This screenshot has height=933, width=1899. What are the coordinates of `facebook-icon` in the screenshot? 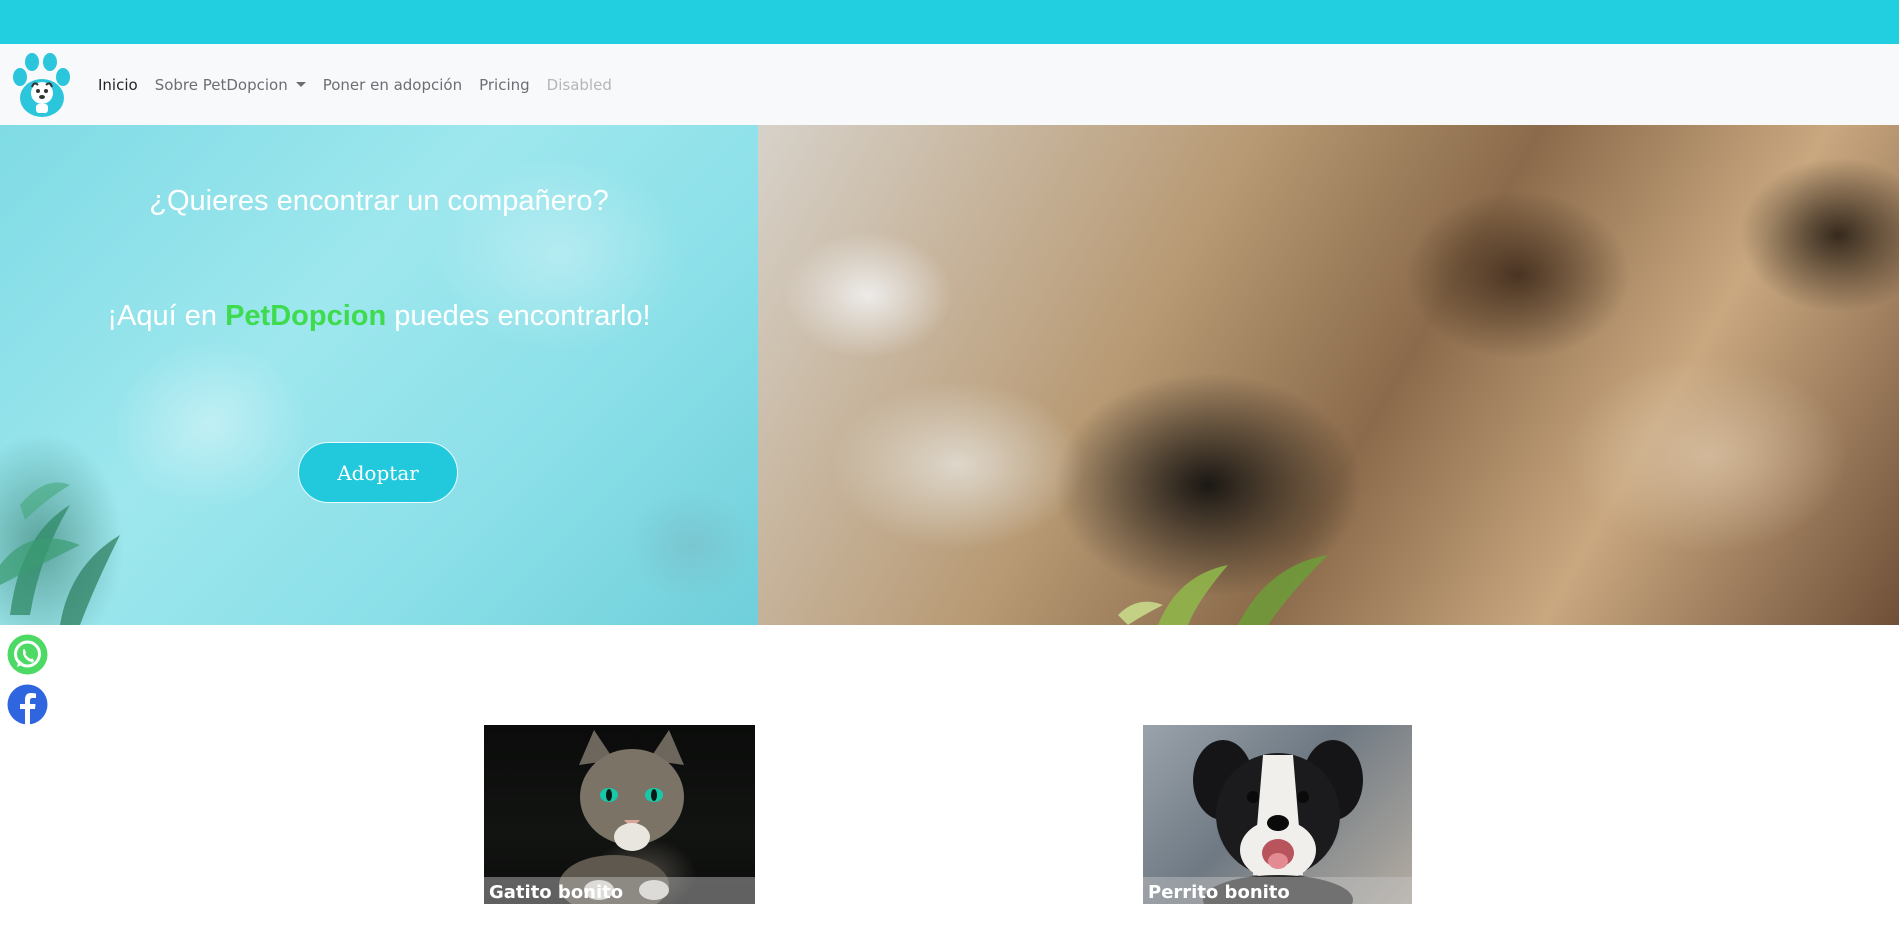 It's located at (27, 704).